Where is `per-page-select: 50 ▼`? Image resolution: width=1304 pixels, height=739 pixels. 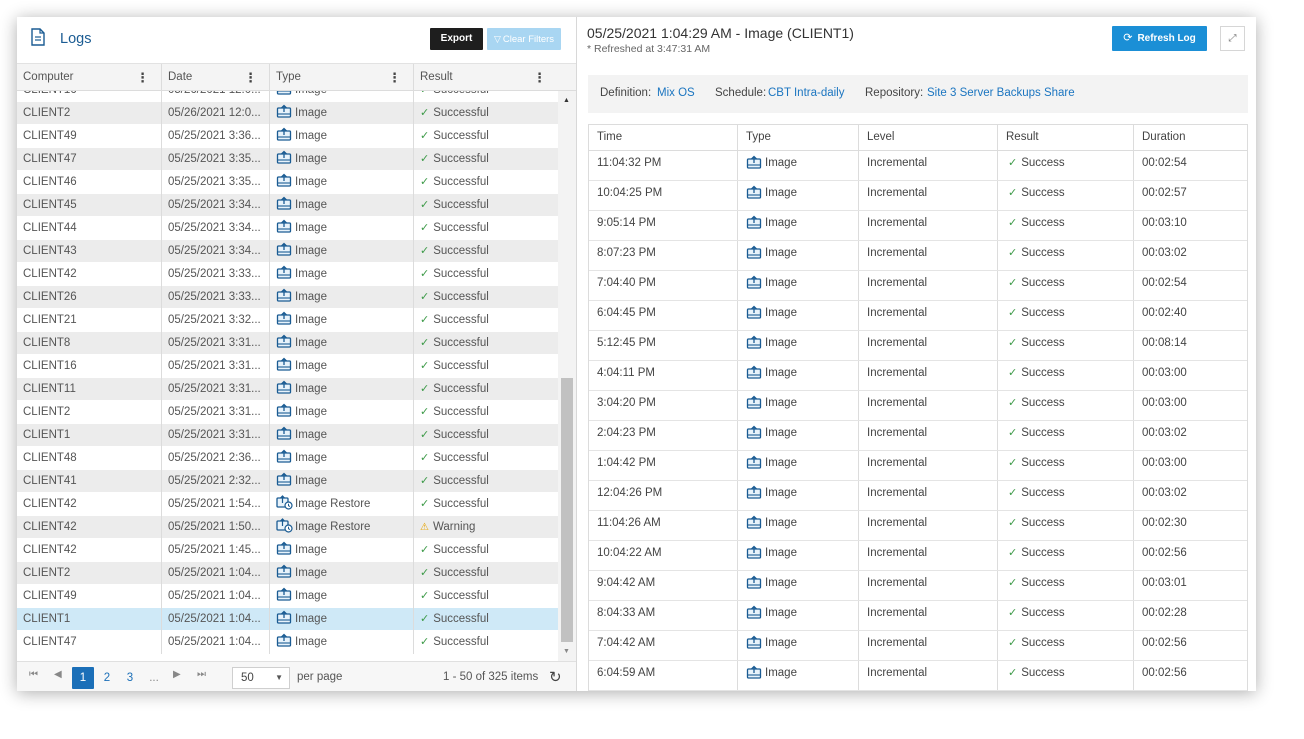
per-page-select: 50 ▼ is located at coordinates (261, 678).